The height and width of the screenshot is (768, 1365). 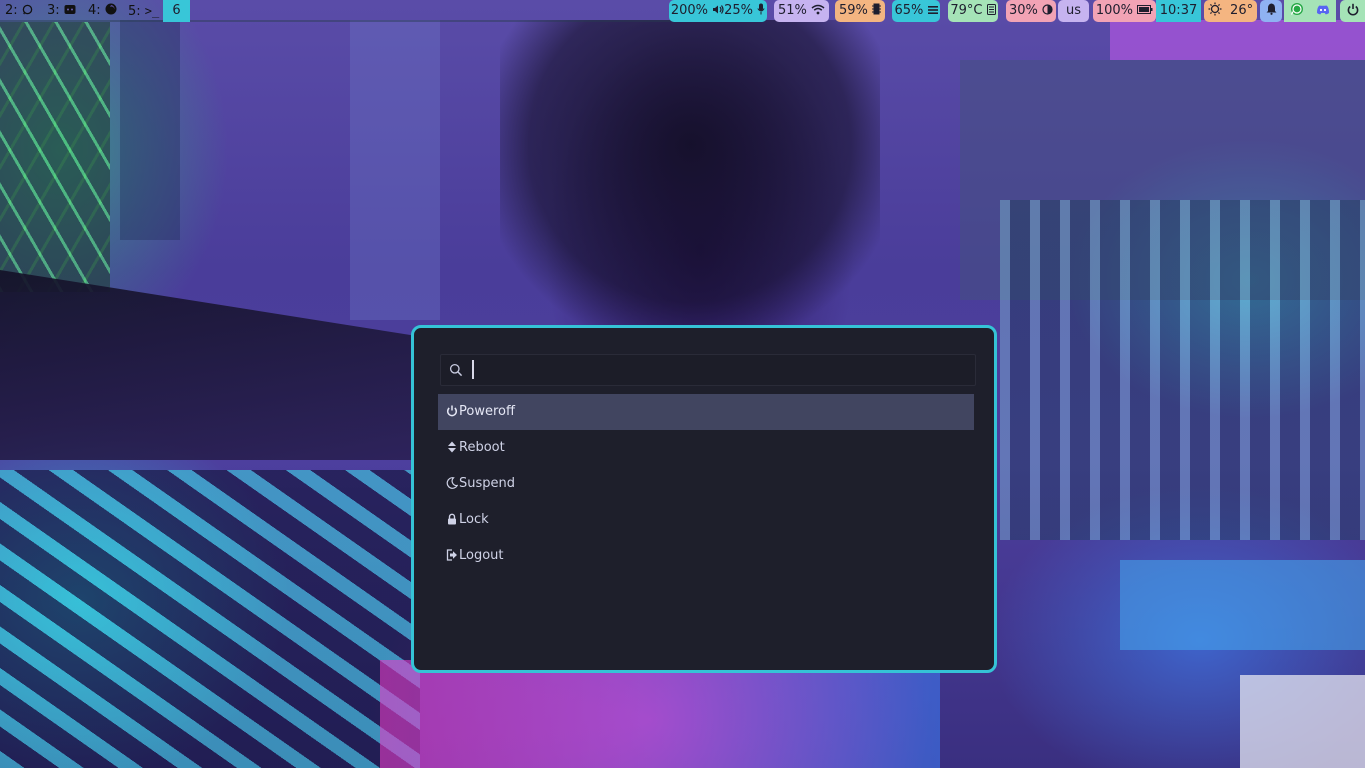 I want to click on power-menu-button, so click(x=1352, y=11).